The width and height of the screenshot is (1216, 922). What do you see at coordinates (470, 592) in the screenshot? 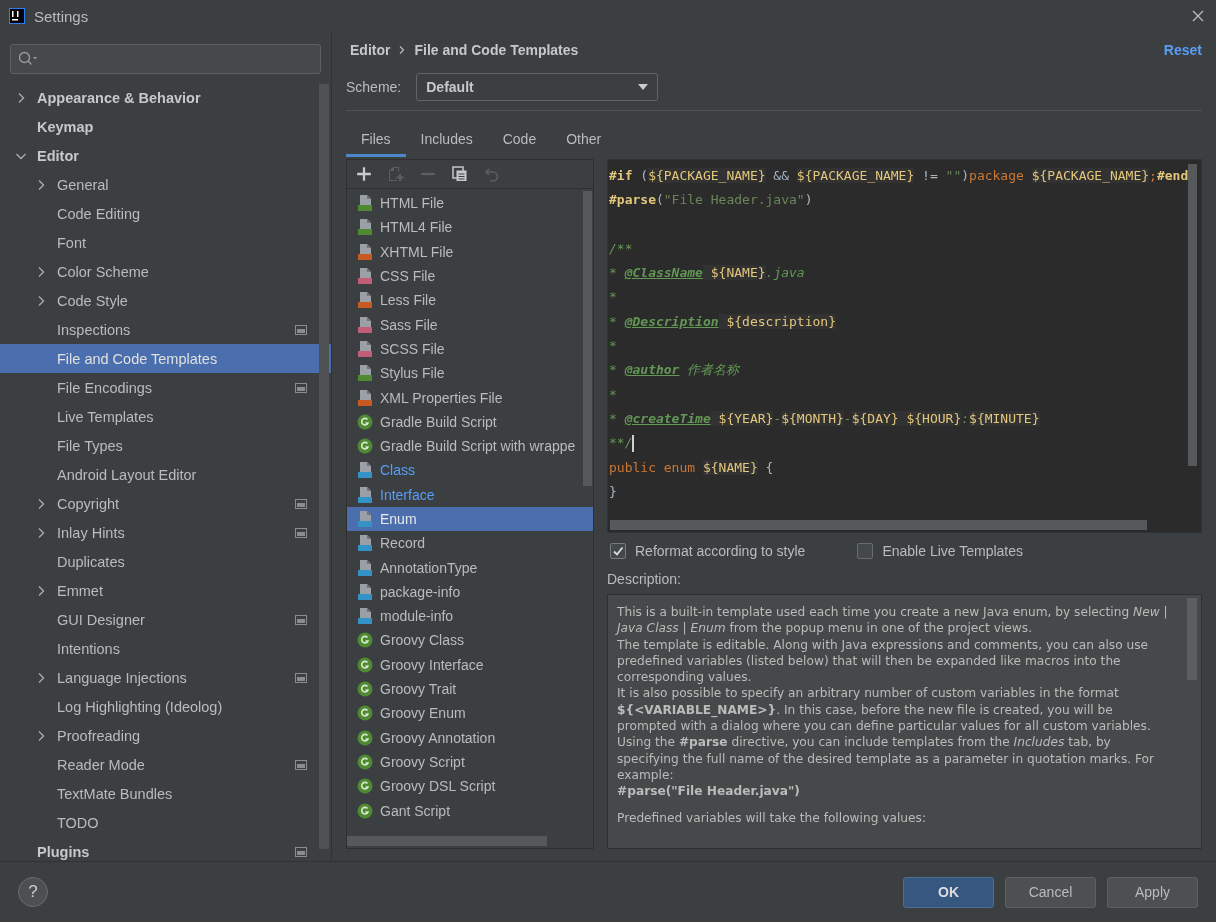
I see `template-item: package-info` at bounding box center [470, 592].